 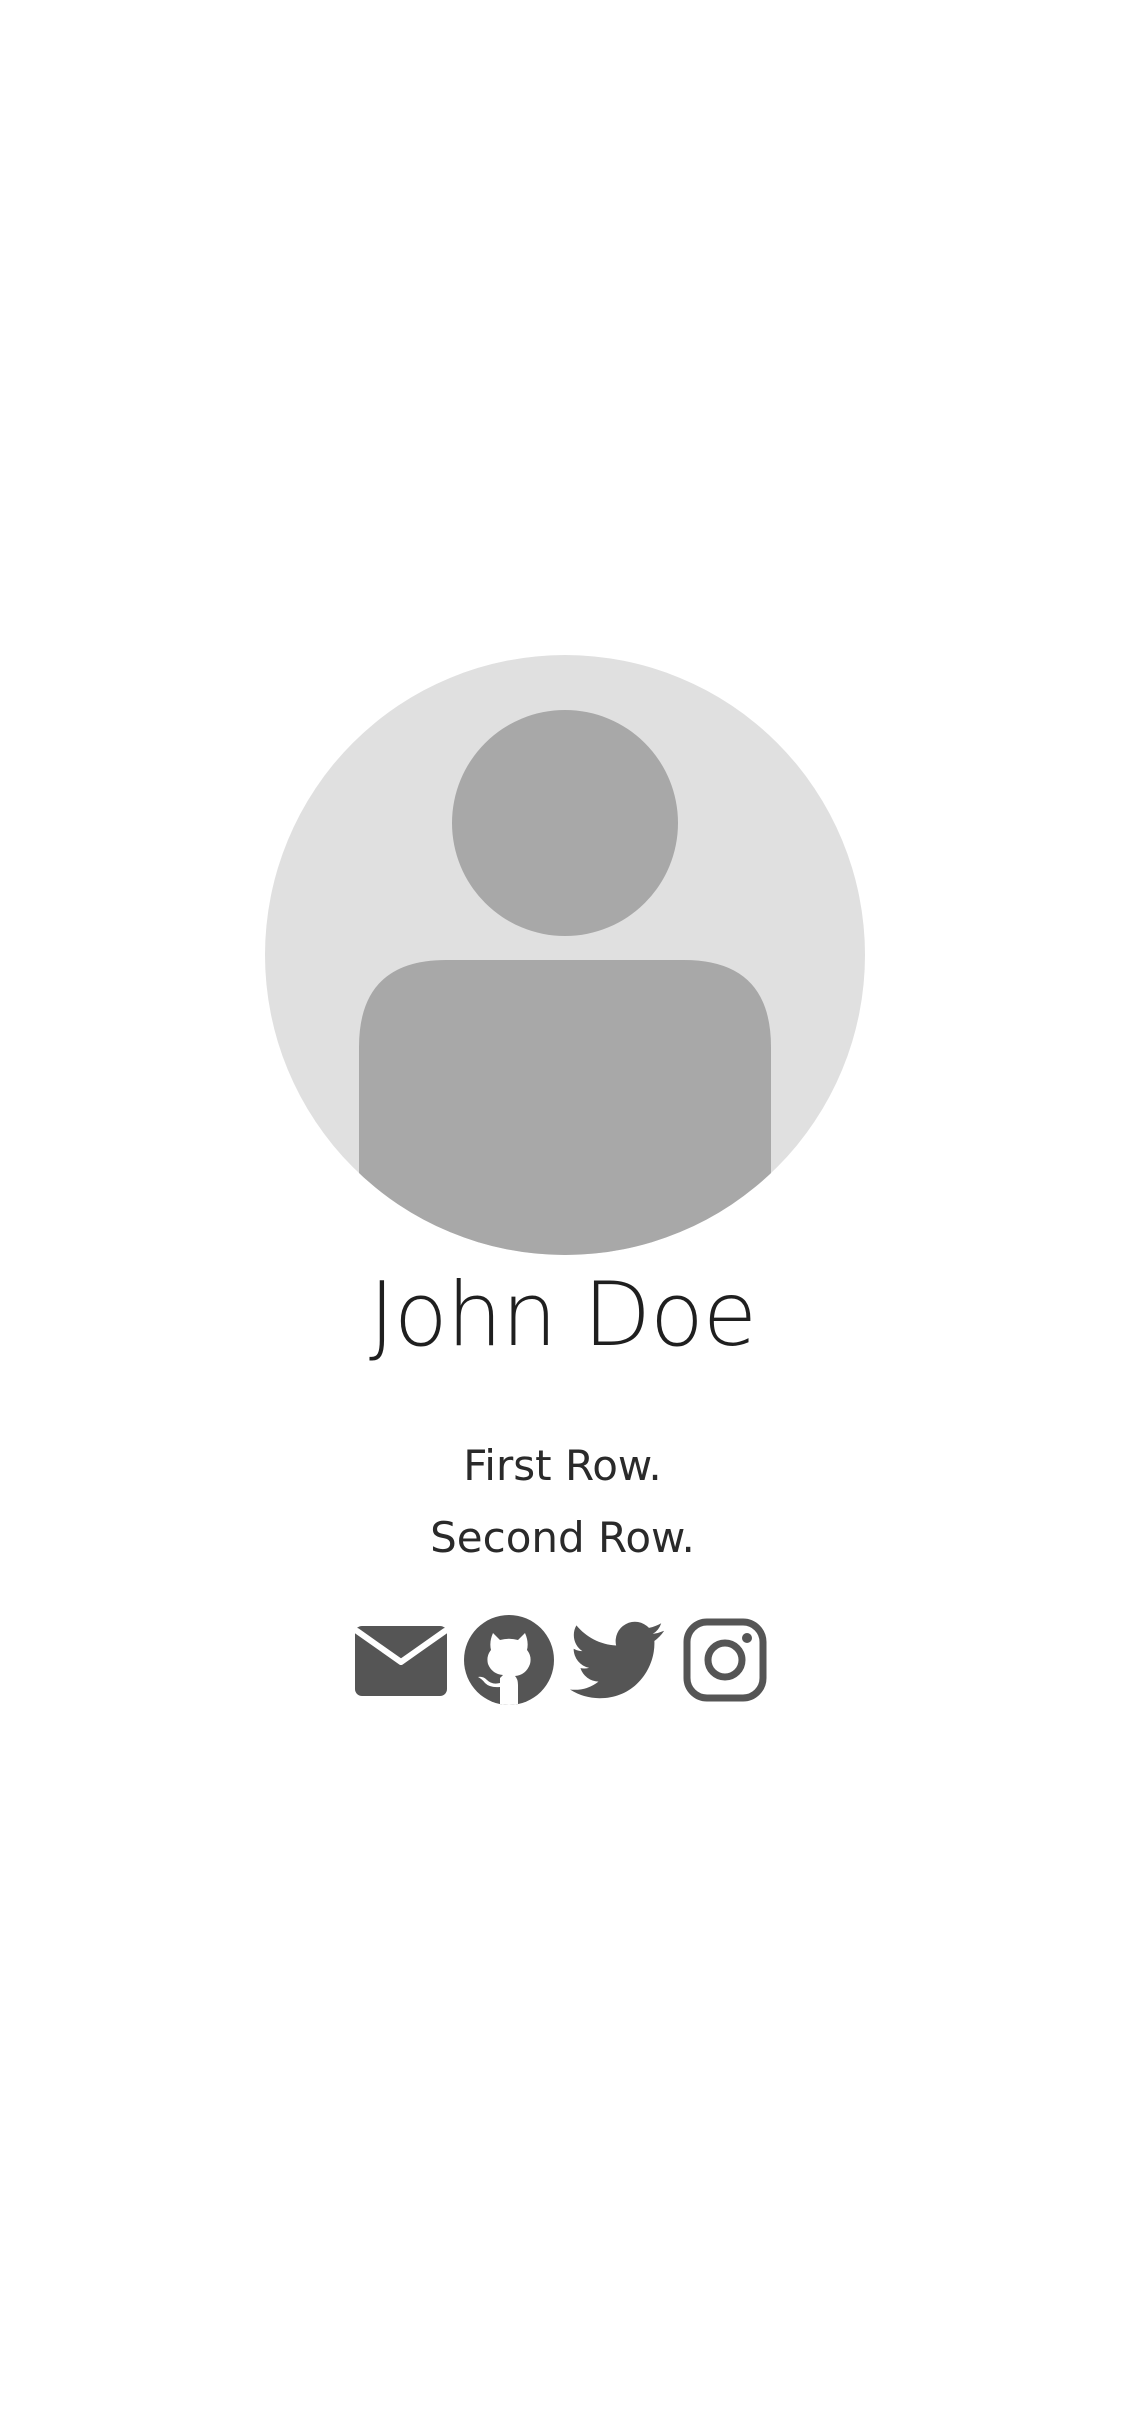 What do you see at coordinates (562, 1660) in the screenshot?
I see `social-links` at bounding box center [562, 1660].